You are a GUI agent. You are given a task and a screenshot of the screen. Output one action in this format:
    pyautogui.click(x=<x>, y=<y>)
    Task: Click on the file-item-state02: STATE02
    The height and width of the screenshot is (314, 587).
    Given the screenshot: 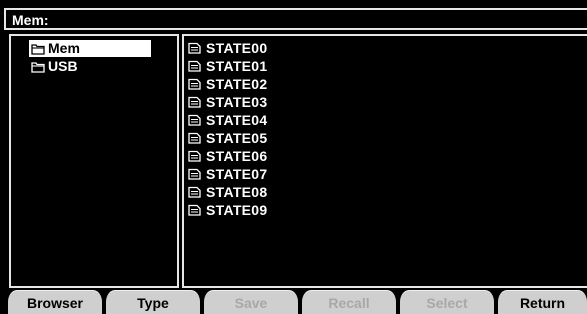 What is the action you would take?
    pyautogui.click(x=227, y=84)
    